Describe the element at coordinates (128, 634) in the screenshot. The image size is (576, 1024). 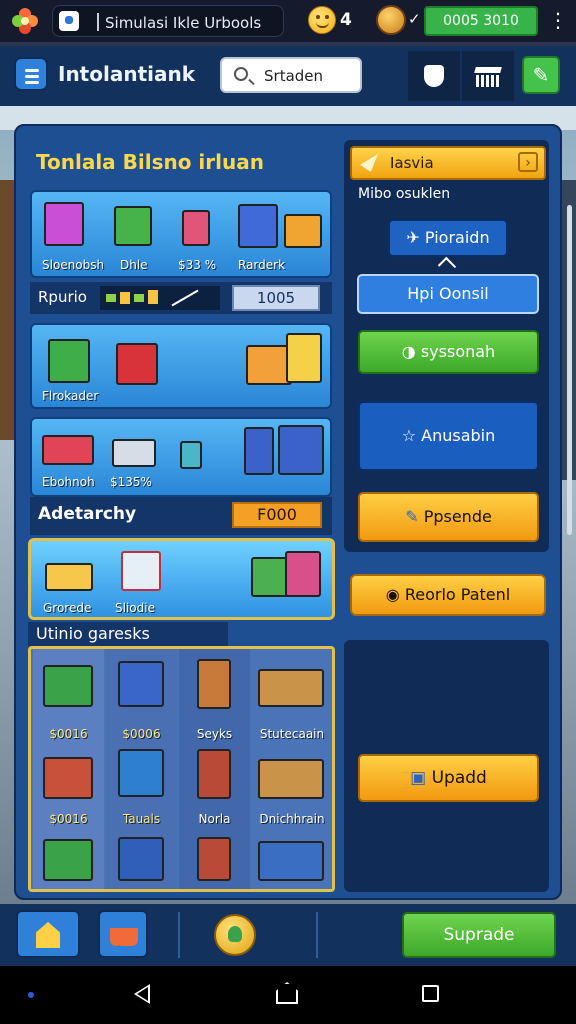
I see `inventory-tab: Utinio garesks` at that location.